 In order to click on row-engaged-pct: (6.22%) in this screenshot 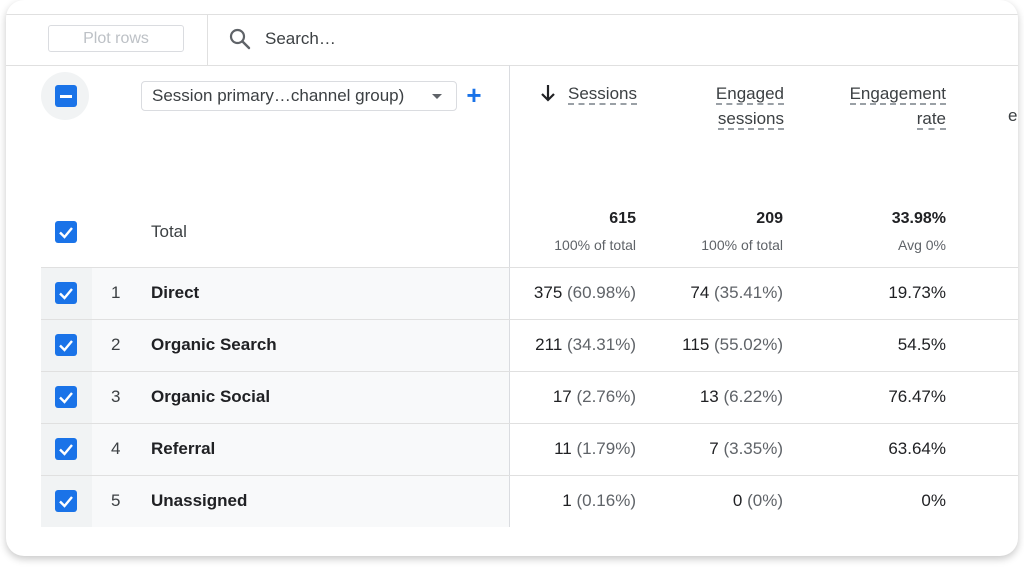, I will do `click(753, 396)`.